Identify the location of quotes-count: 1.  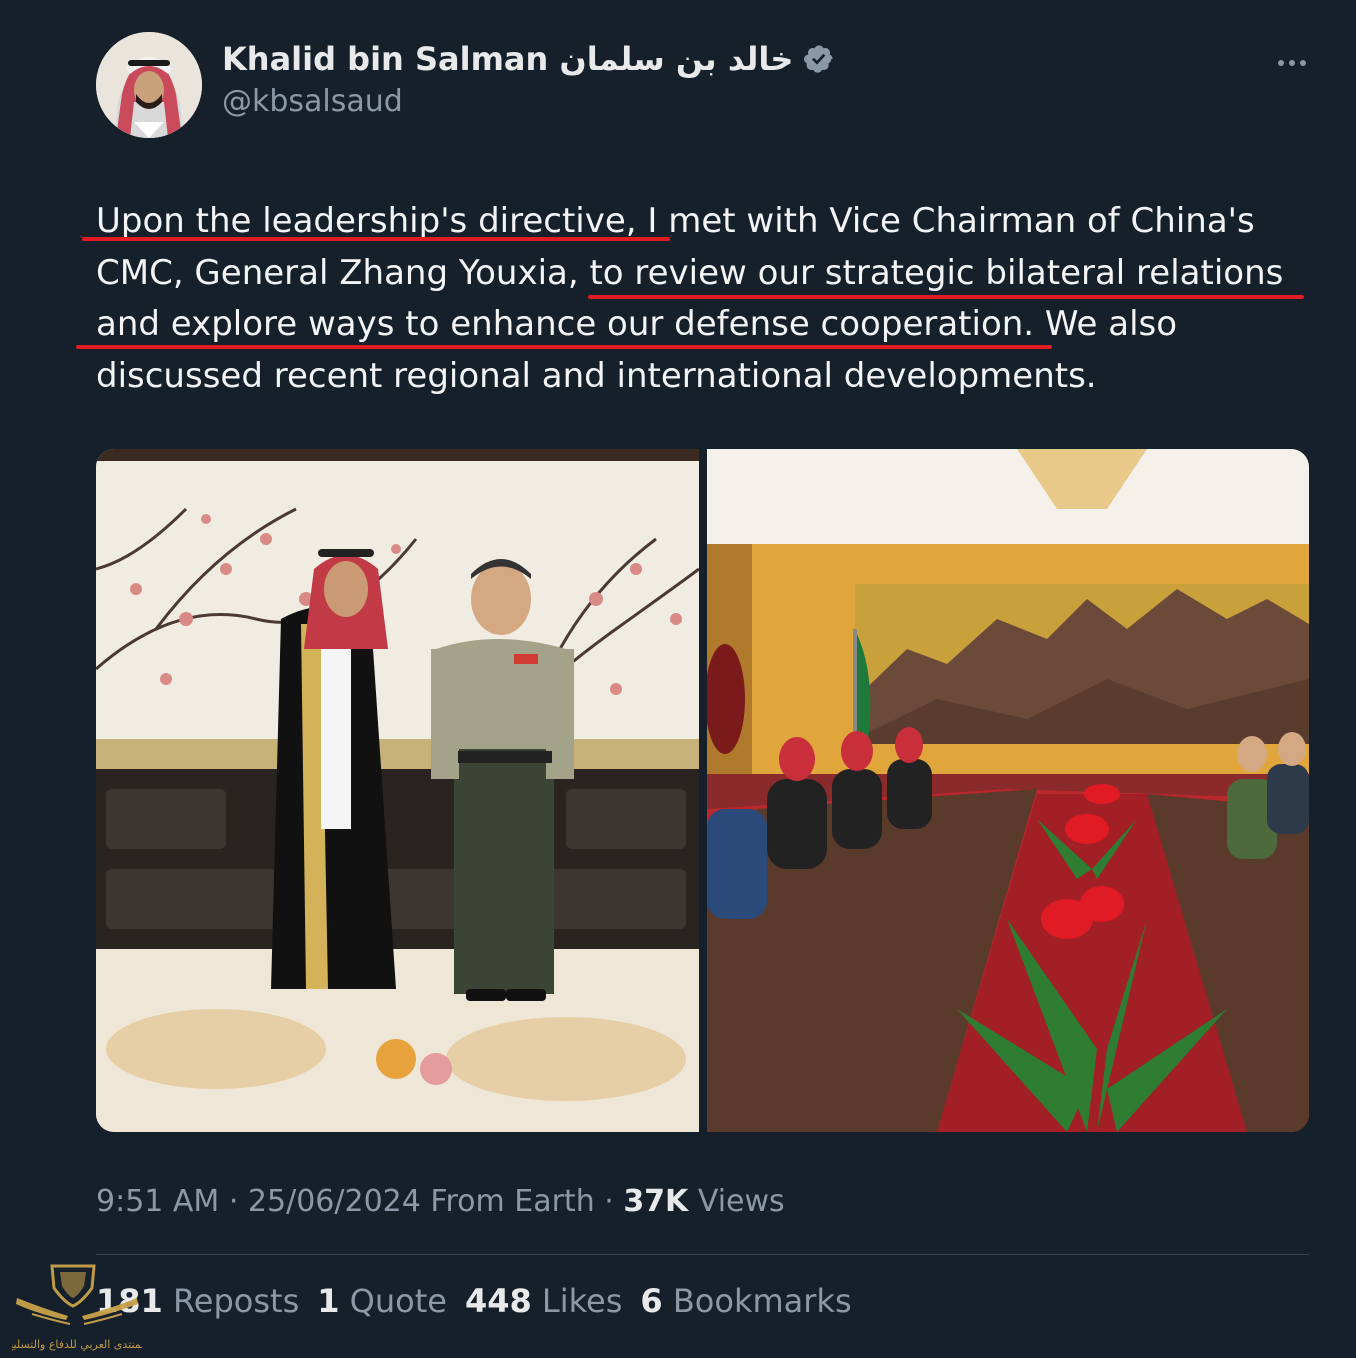
(328, 1301).